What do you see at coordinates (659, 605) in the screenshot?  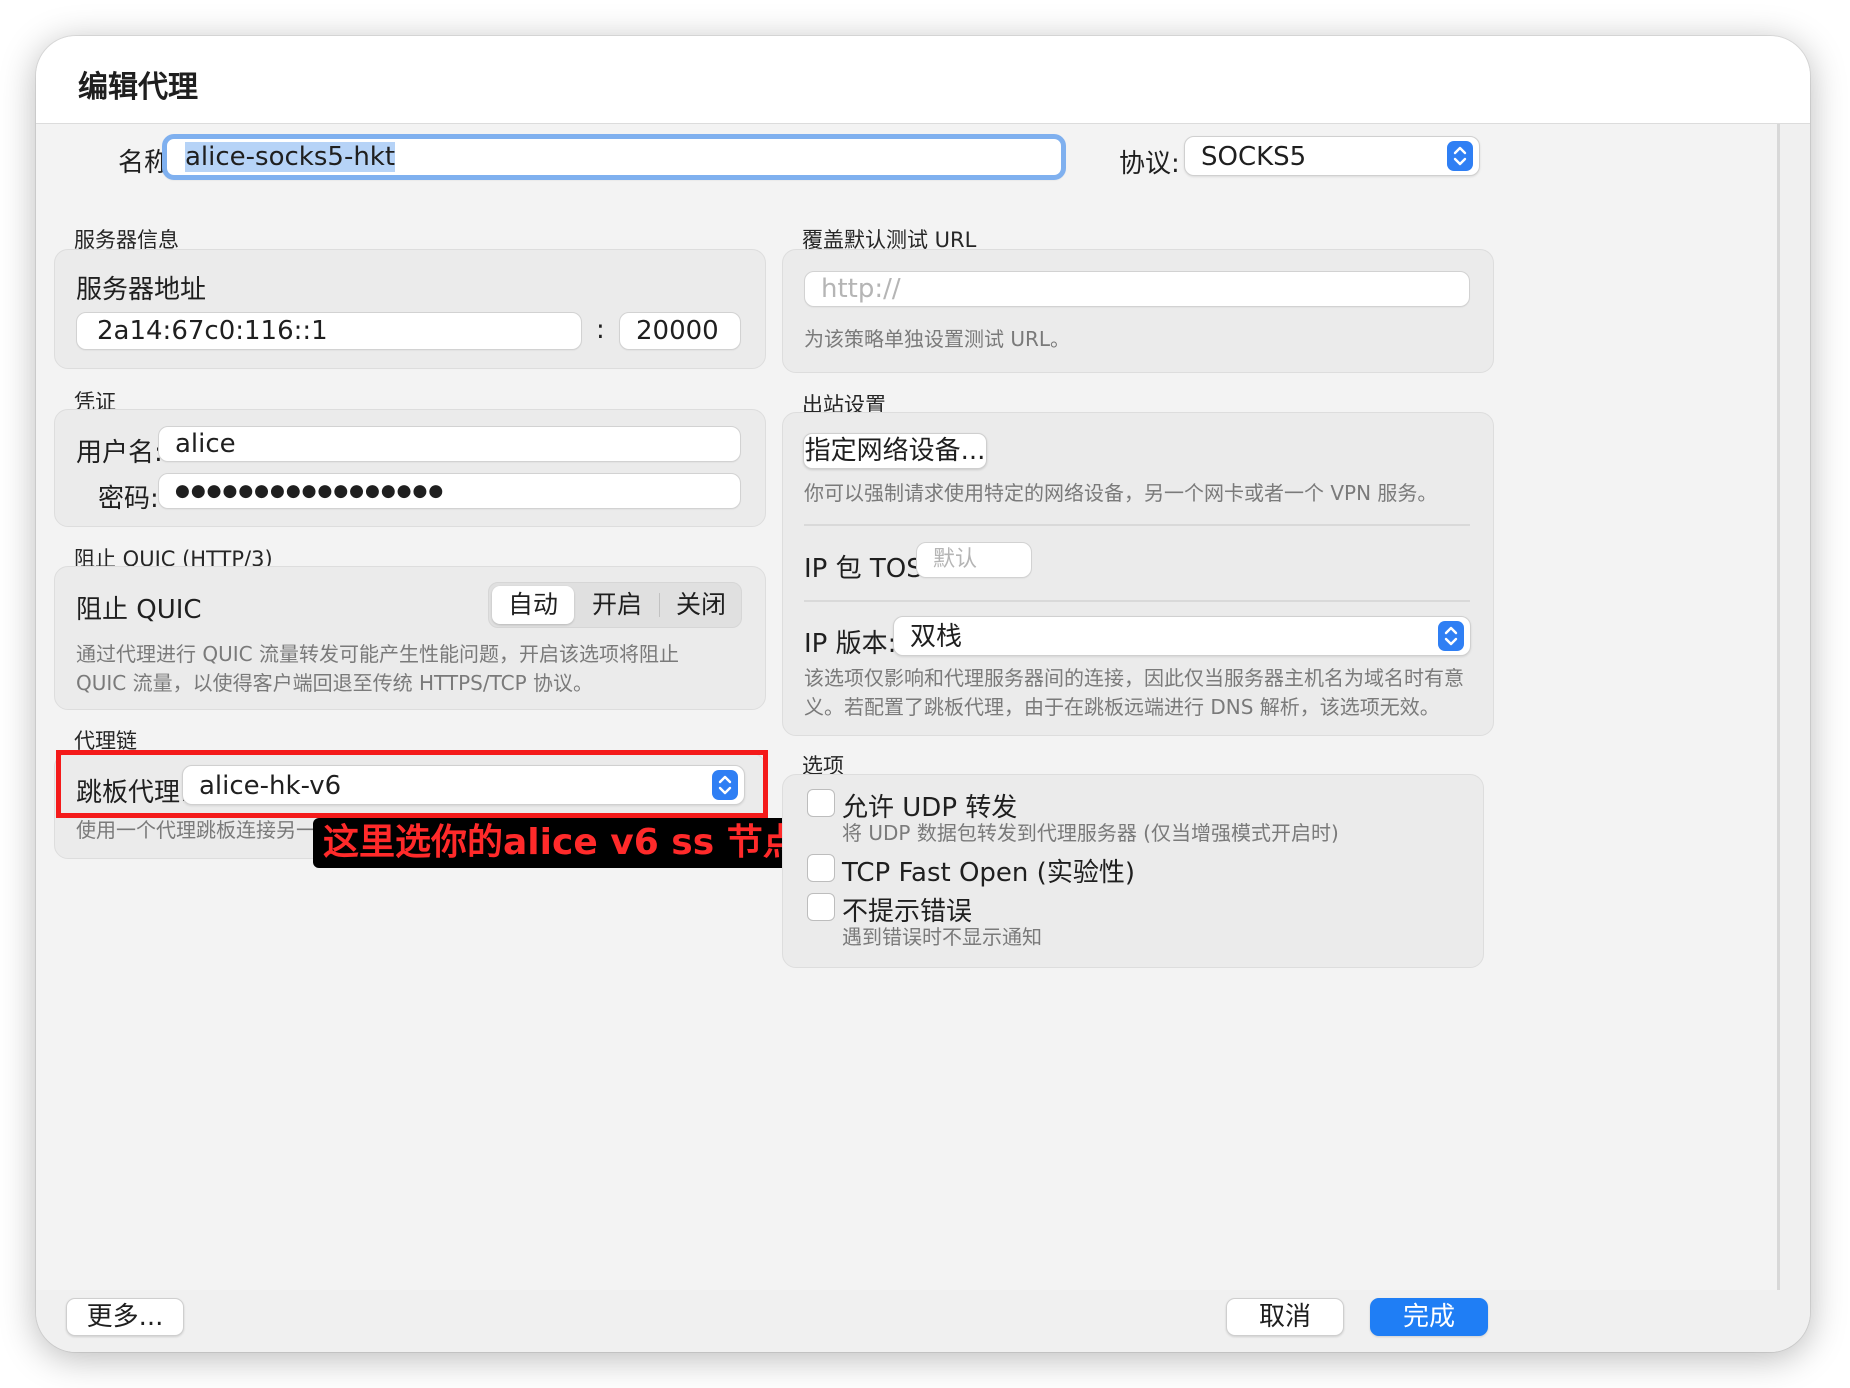 I see `segment-divider` at bounding box center [659, 605].